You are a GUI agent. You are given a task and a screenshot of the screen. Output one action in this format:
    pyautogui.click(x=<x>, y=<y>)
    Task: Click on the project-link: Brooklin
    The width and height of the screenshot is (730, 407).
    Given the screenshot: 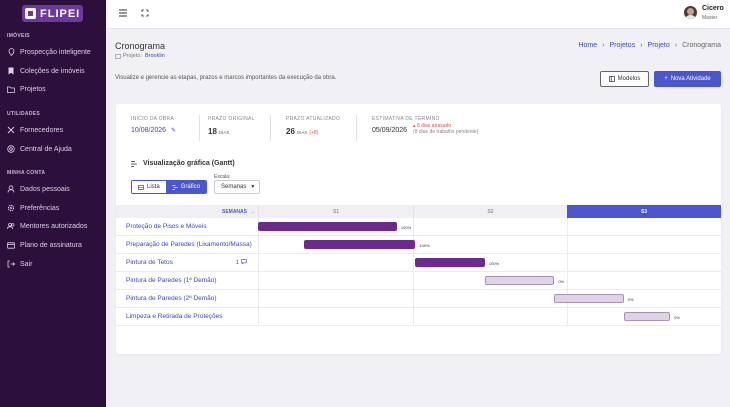 What is the action you would take?
    pyautogui.click(x=155, y=56)
    